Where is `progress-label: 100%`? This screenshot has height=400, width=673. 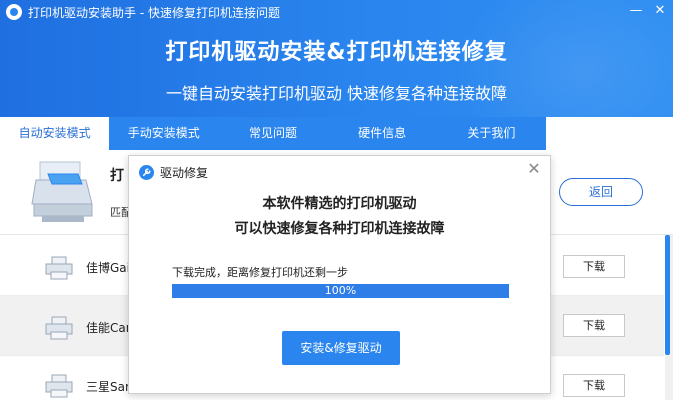
progress-label: 100% is located at coordinates (340, 290).